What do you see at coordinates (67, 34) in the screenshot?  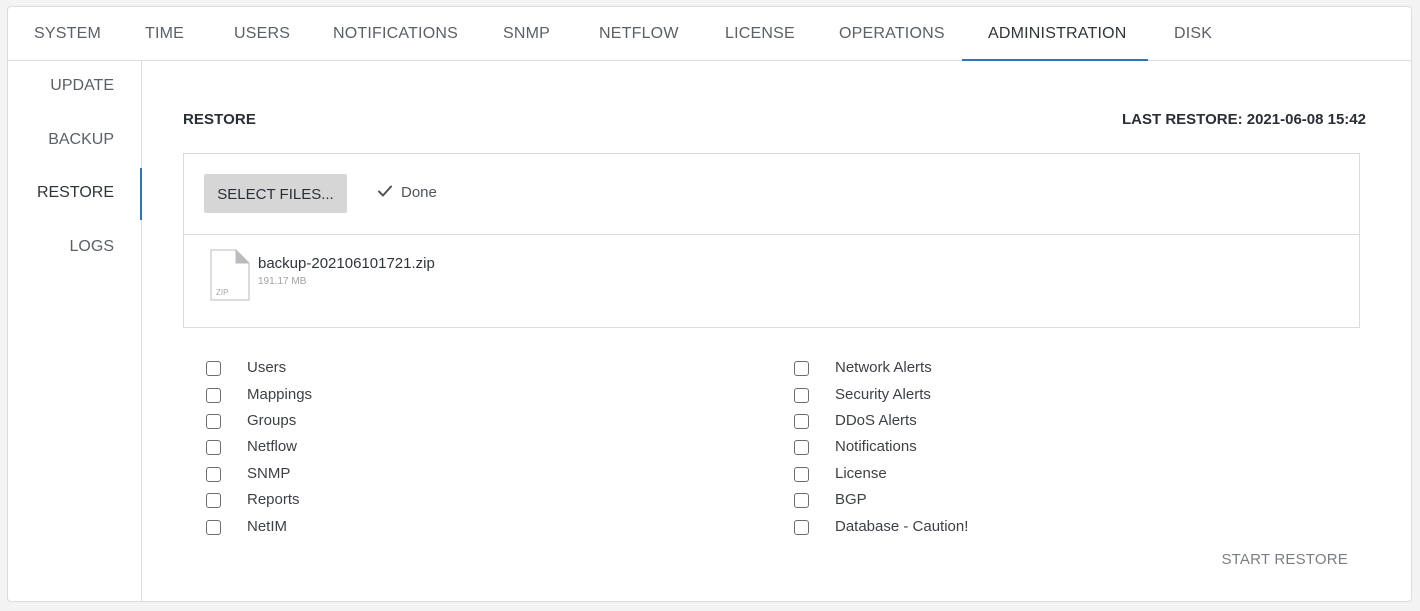 I see `tab-system: SYSTEM` at bounding box center [67, 34].